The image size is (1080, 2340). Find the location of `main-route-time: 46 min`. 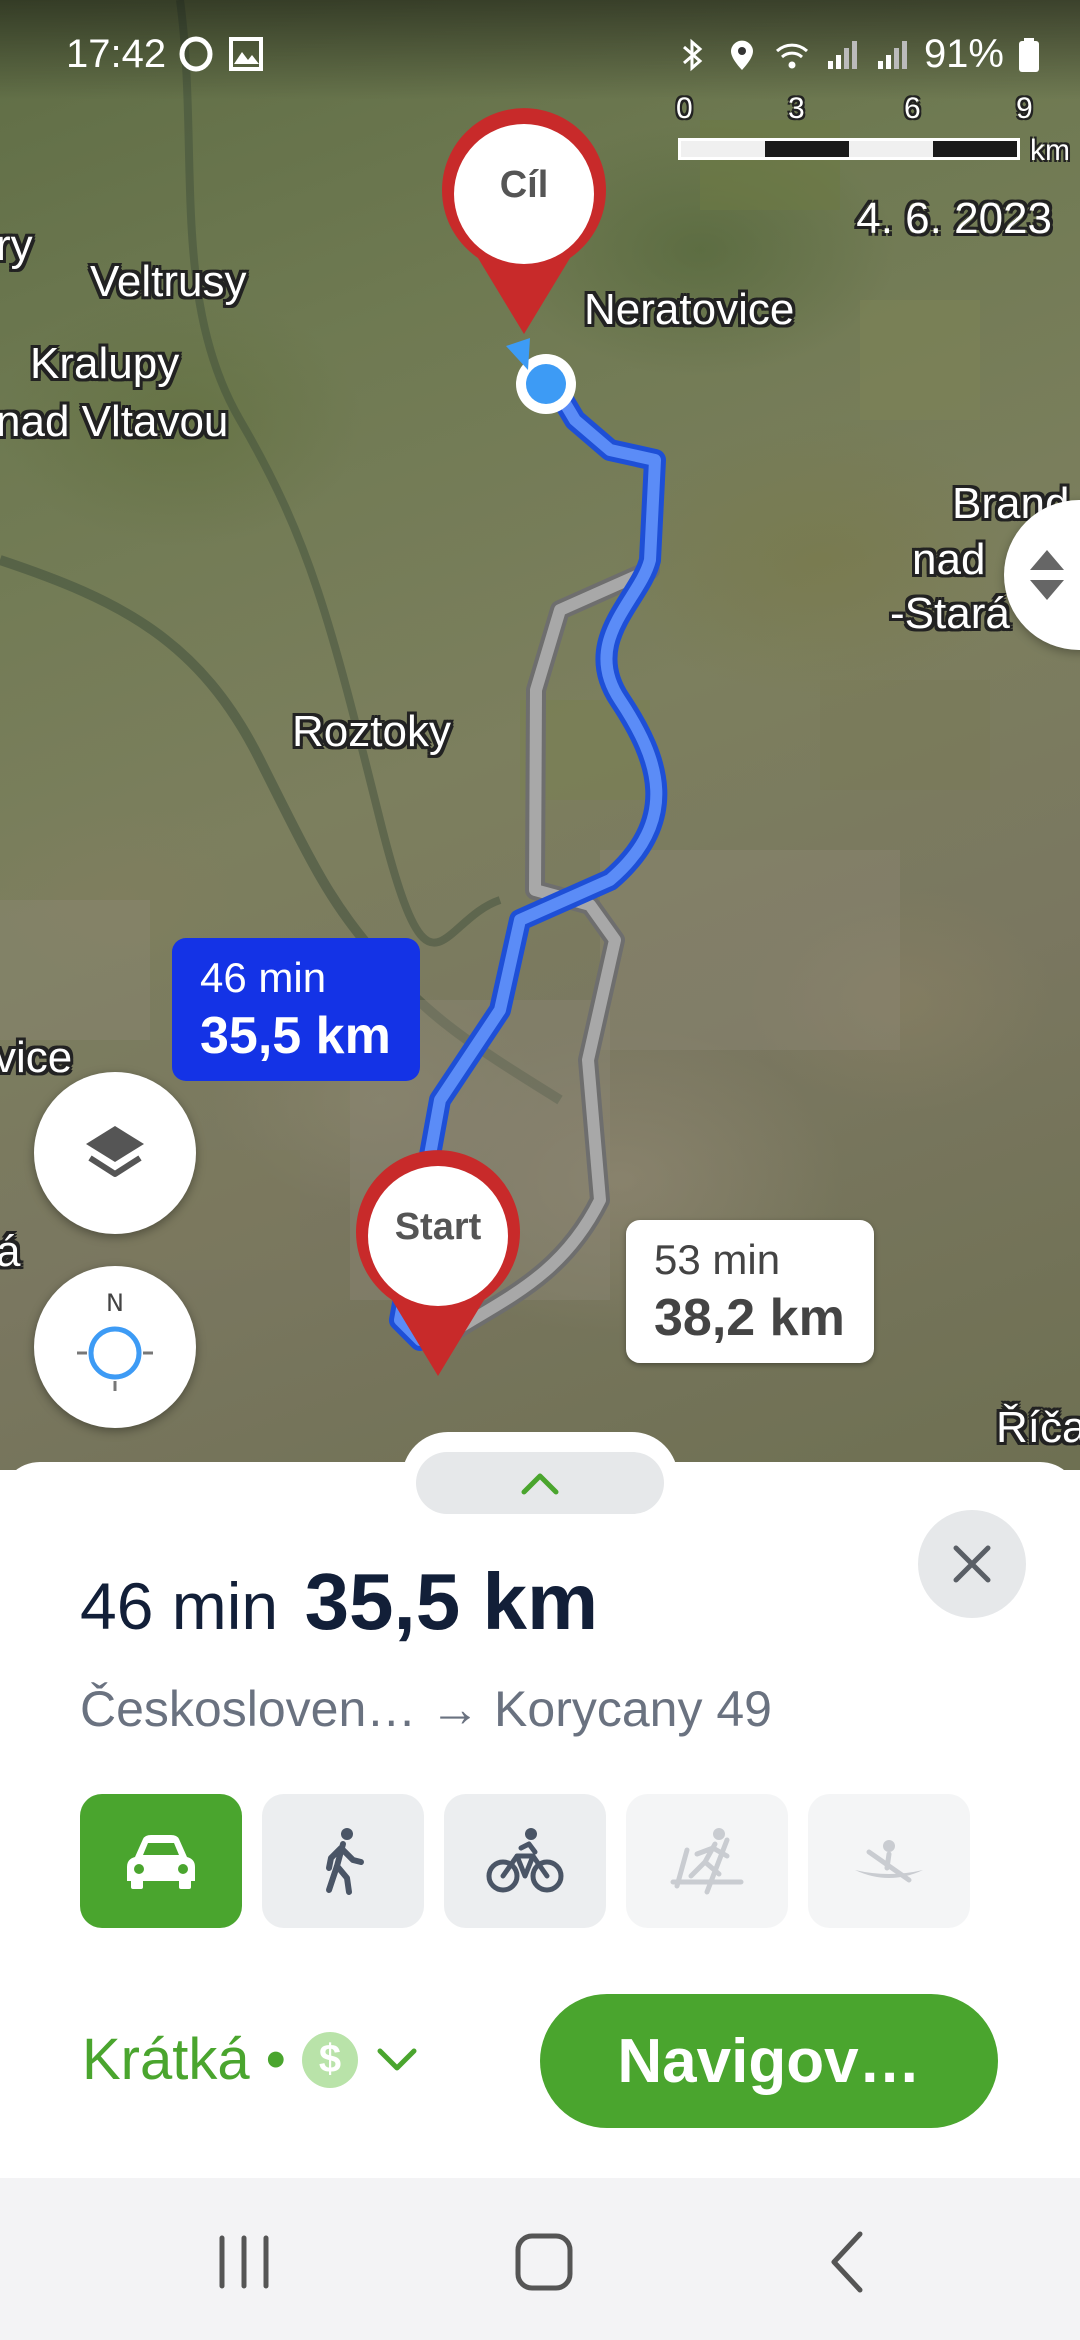

main-route-time: 46 min is located at coordinates (263, 977).